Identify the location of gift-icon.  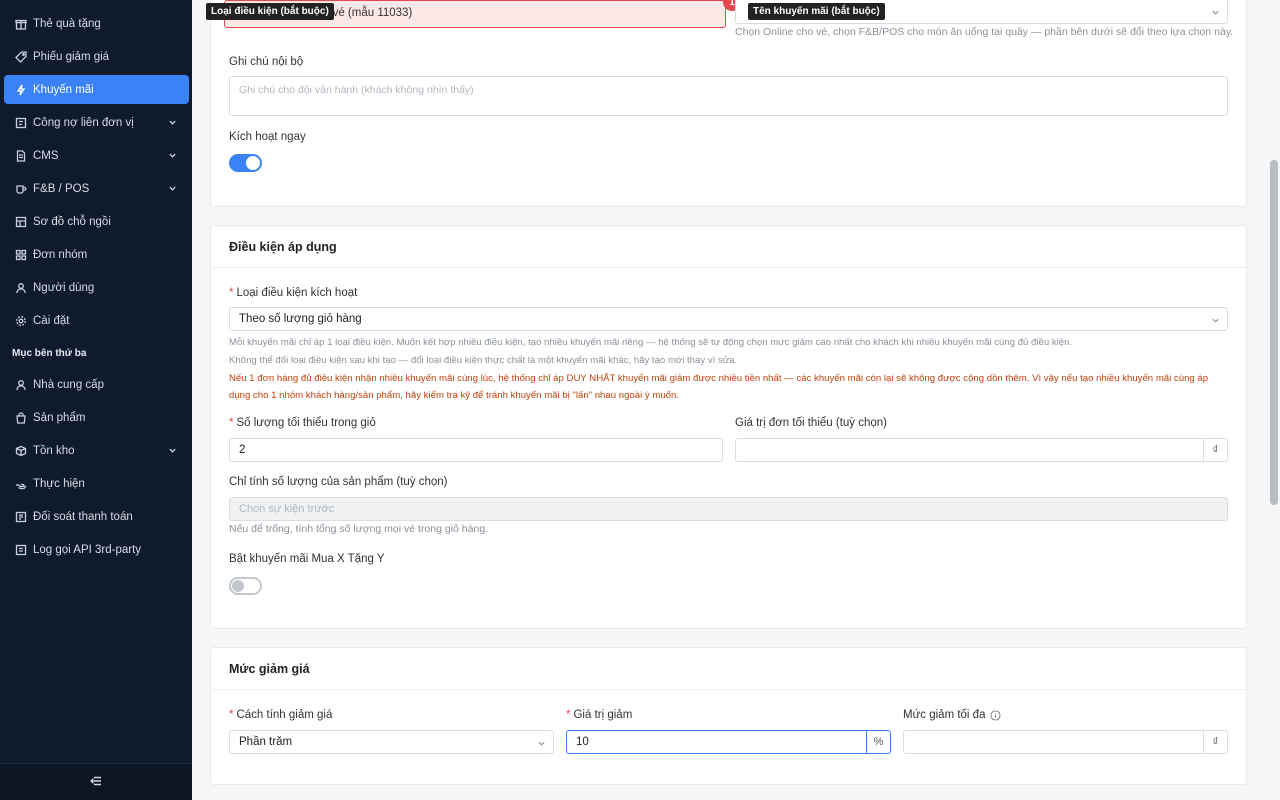
(21, 24).